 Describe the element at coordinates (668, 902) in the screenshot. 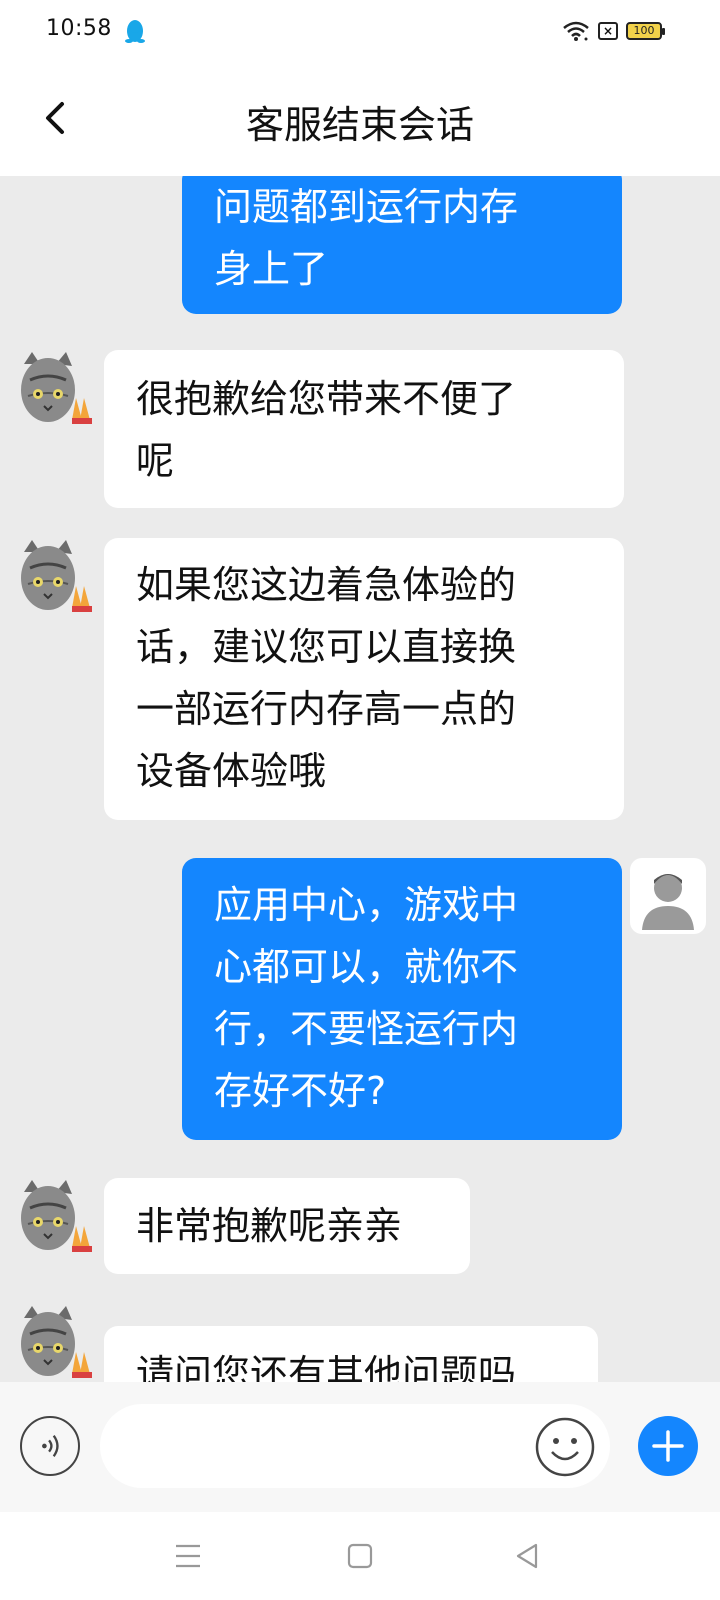

I see `user-silhouette-icon` at that location.